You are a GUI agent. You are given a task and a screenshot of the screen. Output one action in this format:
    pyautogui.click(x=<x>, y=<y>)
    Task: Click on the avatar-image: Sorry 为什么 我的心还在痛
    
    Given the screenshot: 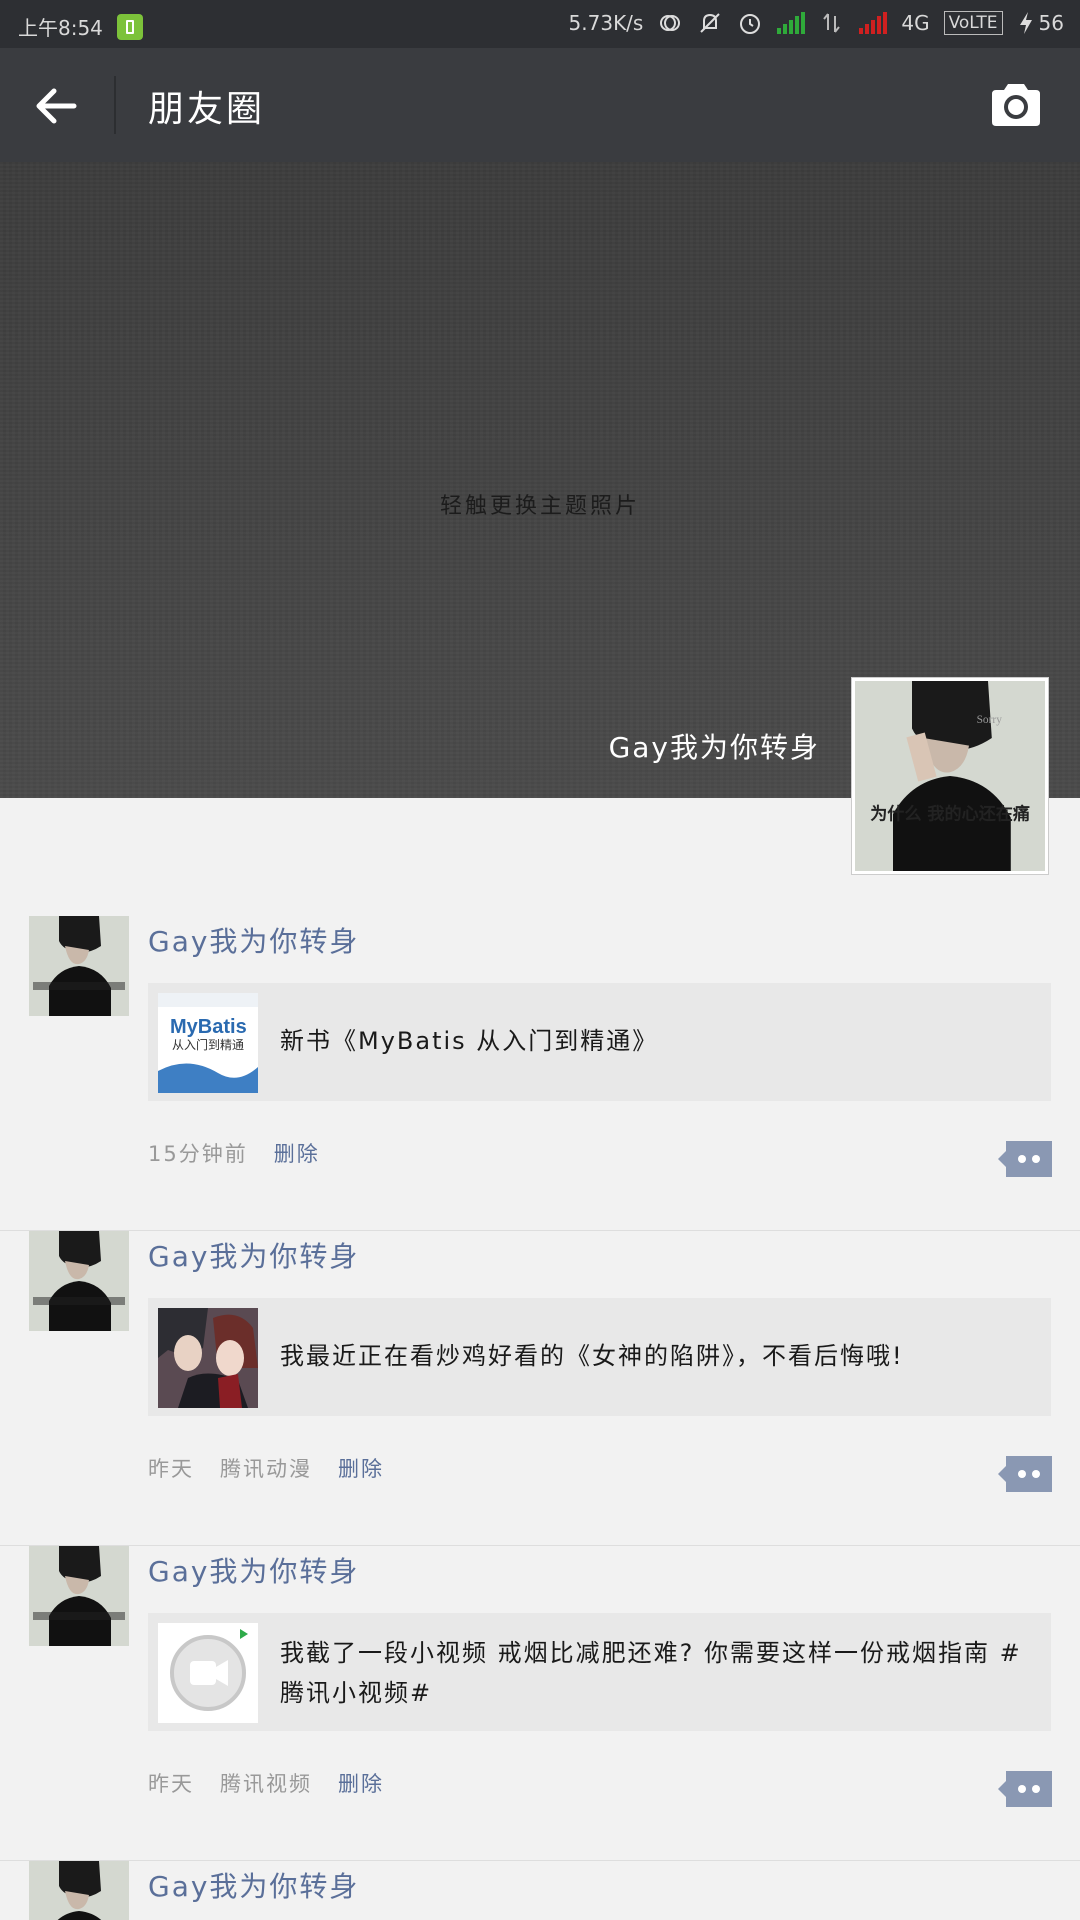 What is the action you would take?
    pyautogui.click(x=950, y=776)
    